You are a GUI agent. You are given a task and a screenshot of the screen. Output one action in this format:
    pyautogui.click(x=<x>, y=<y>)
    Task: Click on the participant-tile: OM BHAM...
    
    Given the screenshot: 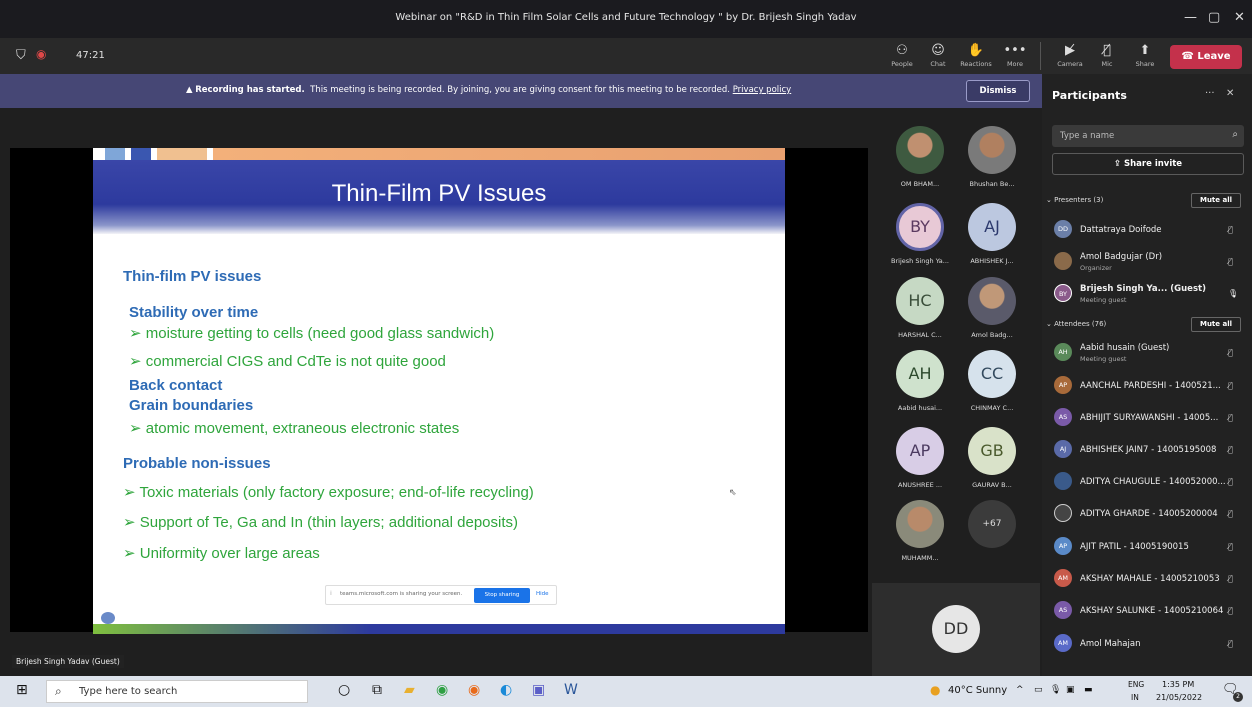 What is the action you would take?
    pyautogui.click(x=920, y=157)
    